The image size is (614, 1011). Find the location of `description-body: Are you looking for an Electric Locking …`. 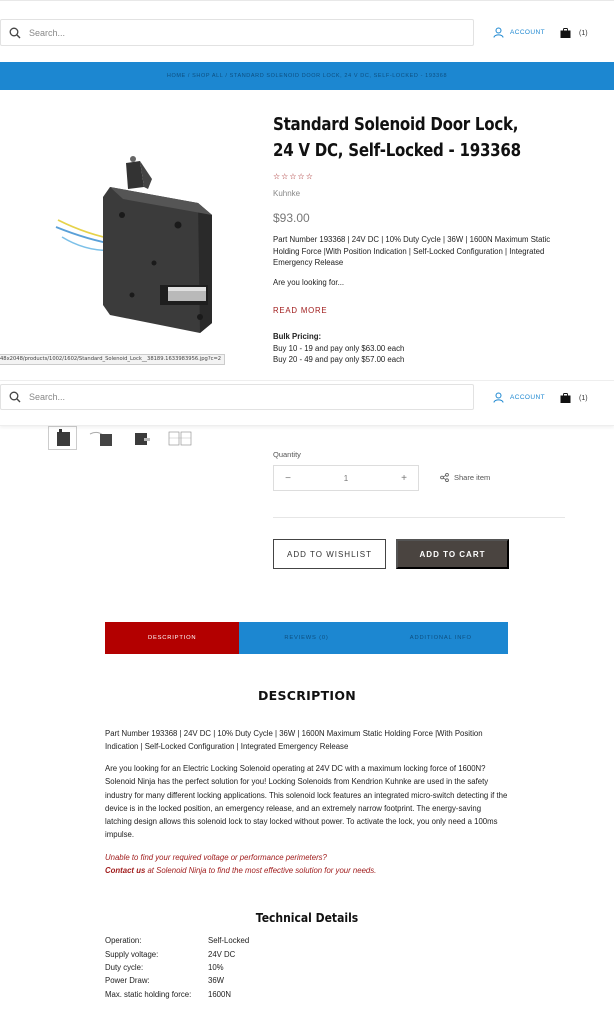

description-body: Are you looking for an Electric Locking … is located at coordinates (306, 802).